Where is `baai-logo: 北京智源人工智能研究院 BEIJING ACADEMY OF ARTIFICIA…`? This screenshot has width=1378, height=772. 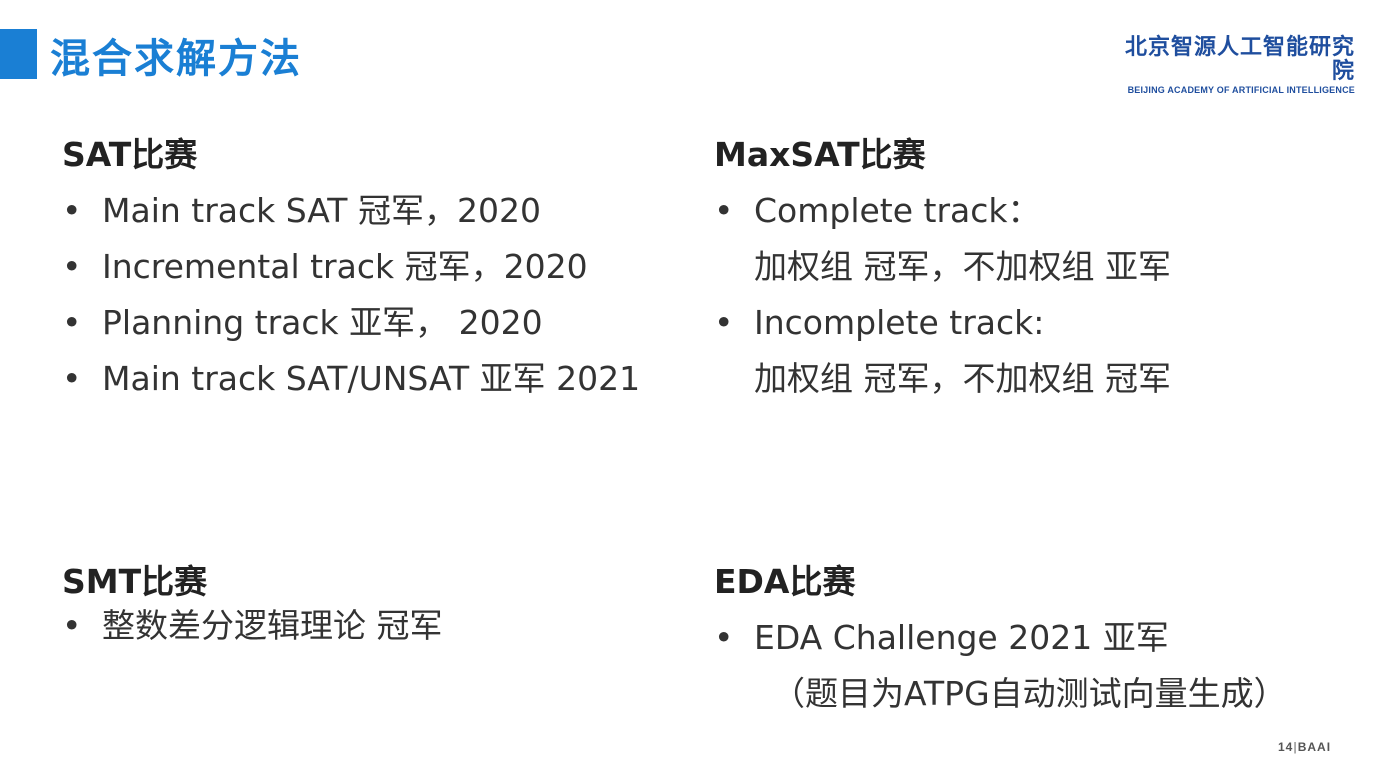
baai-logo: 北京智源人工智能研究院 BEIJING ACADEMY OF ARTIFICIA… is located at coordinates (1235, 66).